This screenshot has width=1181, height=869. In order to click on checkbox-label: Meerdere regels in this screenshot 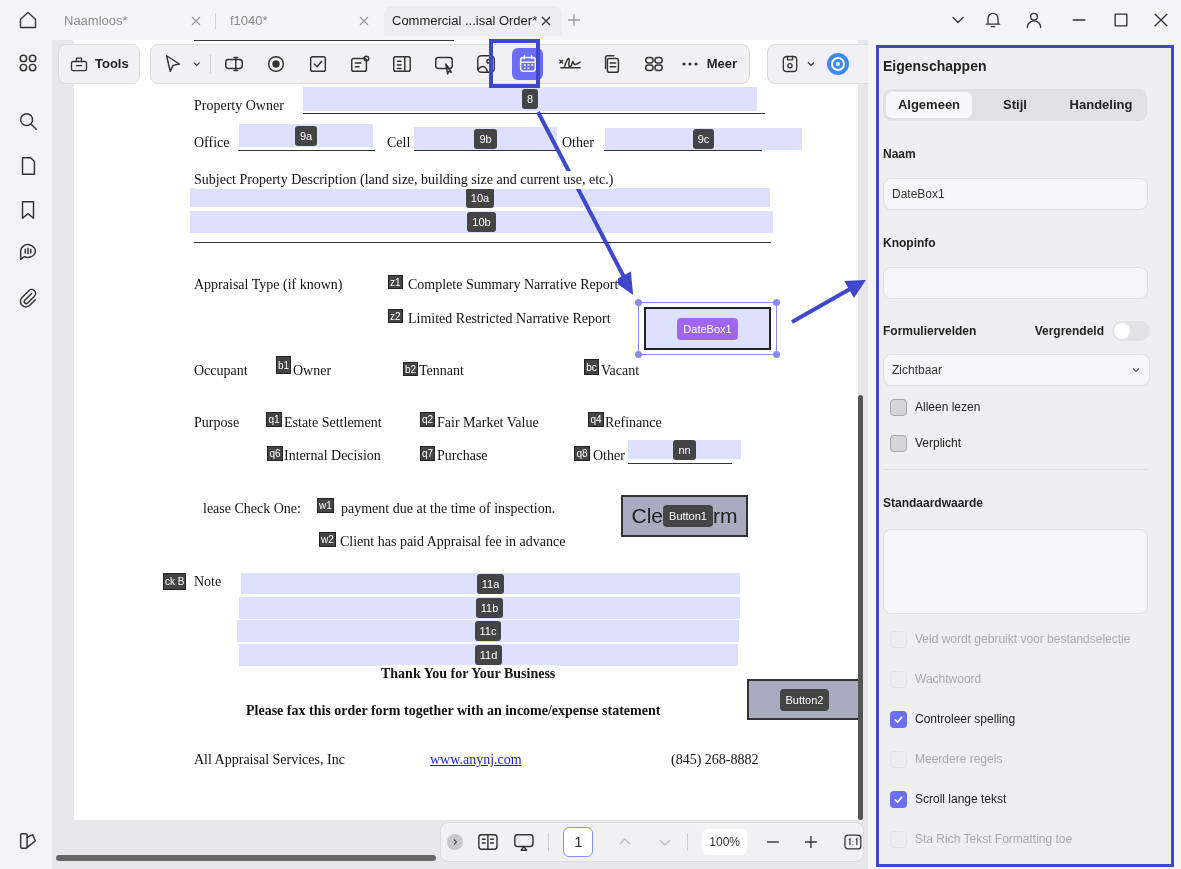, I will do `click(959, 759)`.